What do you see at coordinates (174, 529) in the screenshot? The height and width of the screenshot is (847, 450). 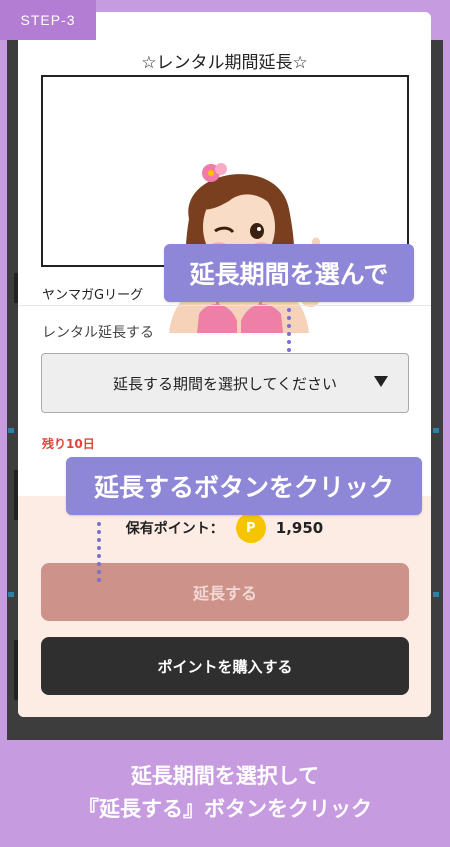 I see `points-label: 保有ポイント：` at bounding box center [174, 529].